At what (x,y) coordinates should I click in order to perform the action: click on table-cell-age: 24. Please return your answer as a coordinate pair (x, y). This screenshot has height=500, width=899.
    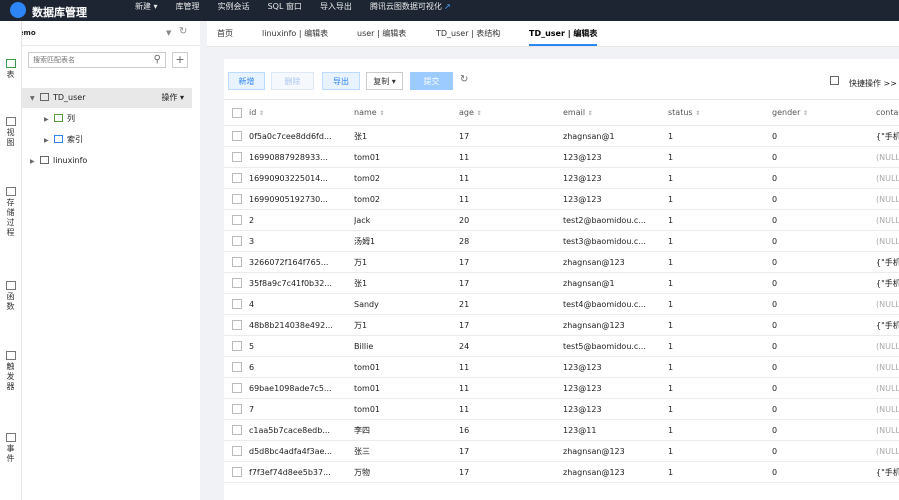
    Looking at the image, I should click on (511, 346).